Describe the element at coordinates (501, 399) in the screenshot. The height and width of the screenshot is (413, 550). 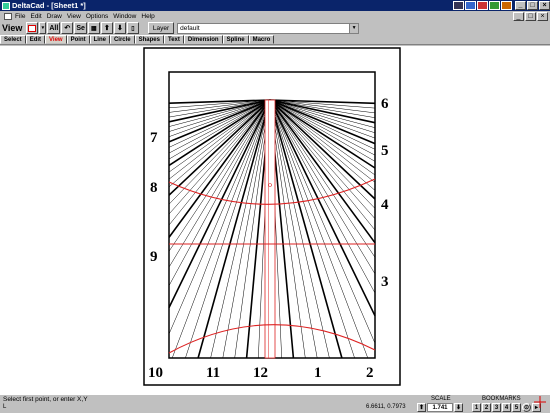
I see `bookmarks-label: BOOKMARKS` at that location.